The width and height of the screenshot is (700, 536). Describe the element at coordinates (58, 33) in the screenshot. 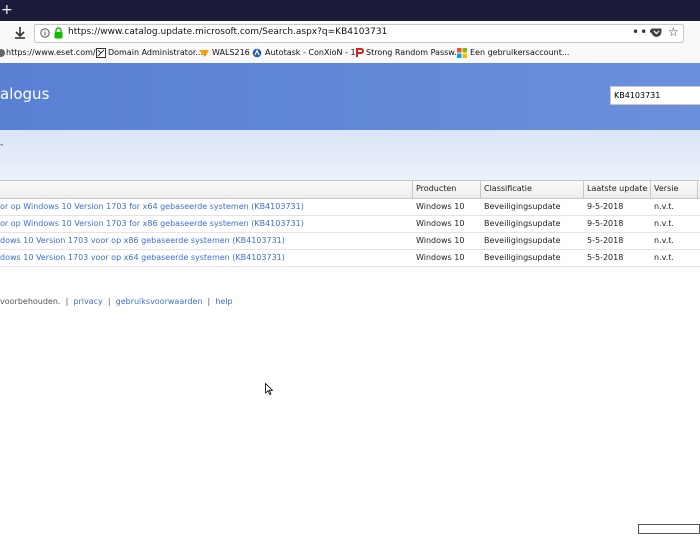

I see `lock-icon` at that location.